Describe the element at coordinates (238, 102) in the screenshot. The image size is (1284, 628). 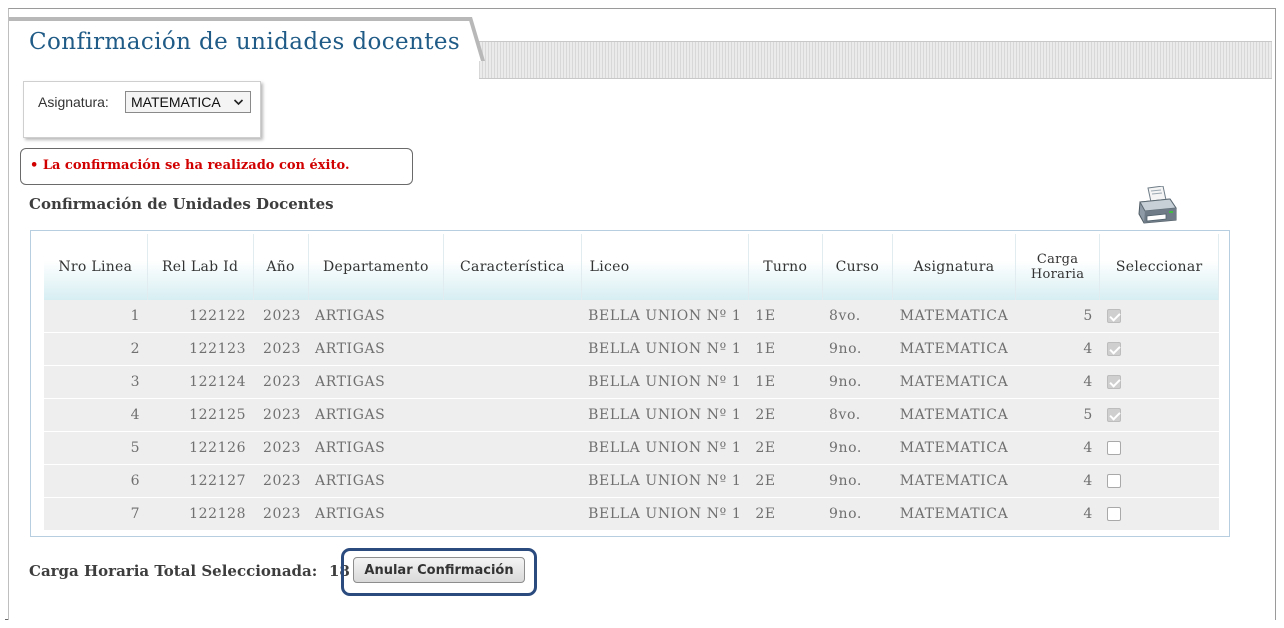
I see `chevron-down-icon` at that location.